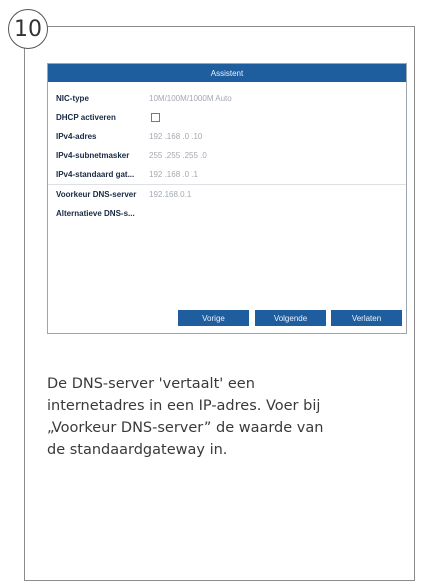  I want to click on dialog-title: Assistent, so click(227, 73).